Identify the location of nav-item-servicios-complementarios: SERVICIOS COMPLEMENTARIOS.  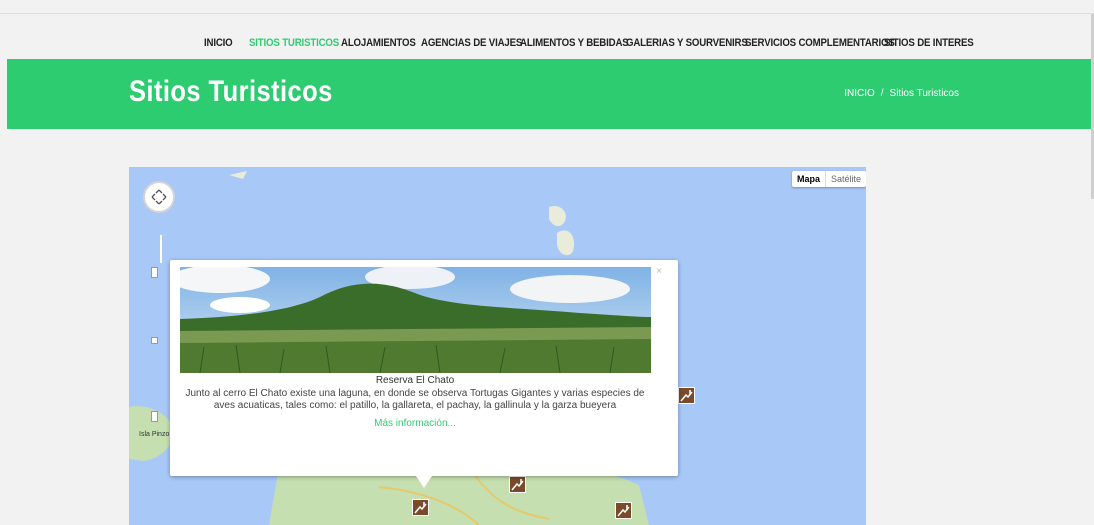
(820, 43).